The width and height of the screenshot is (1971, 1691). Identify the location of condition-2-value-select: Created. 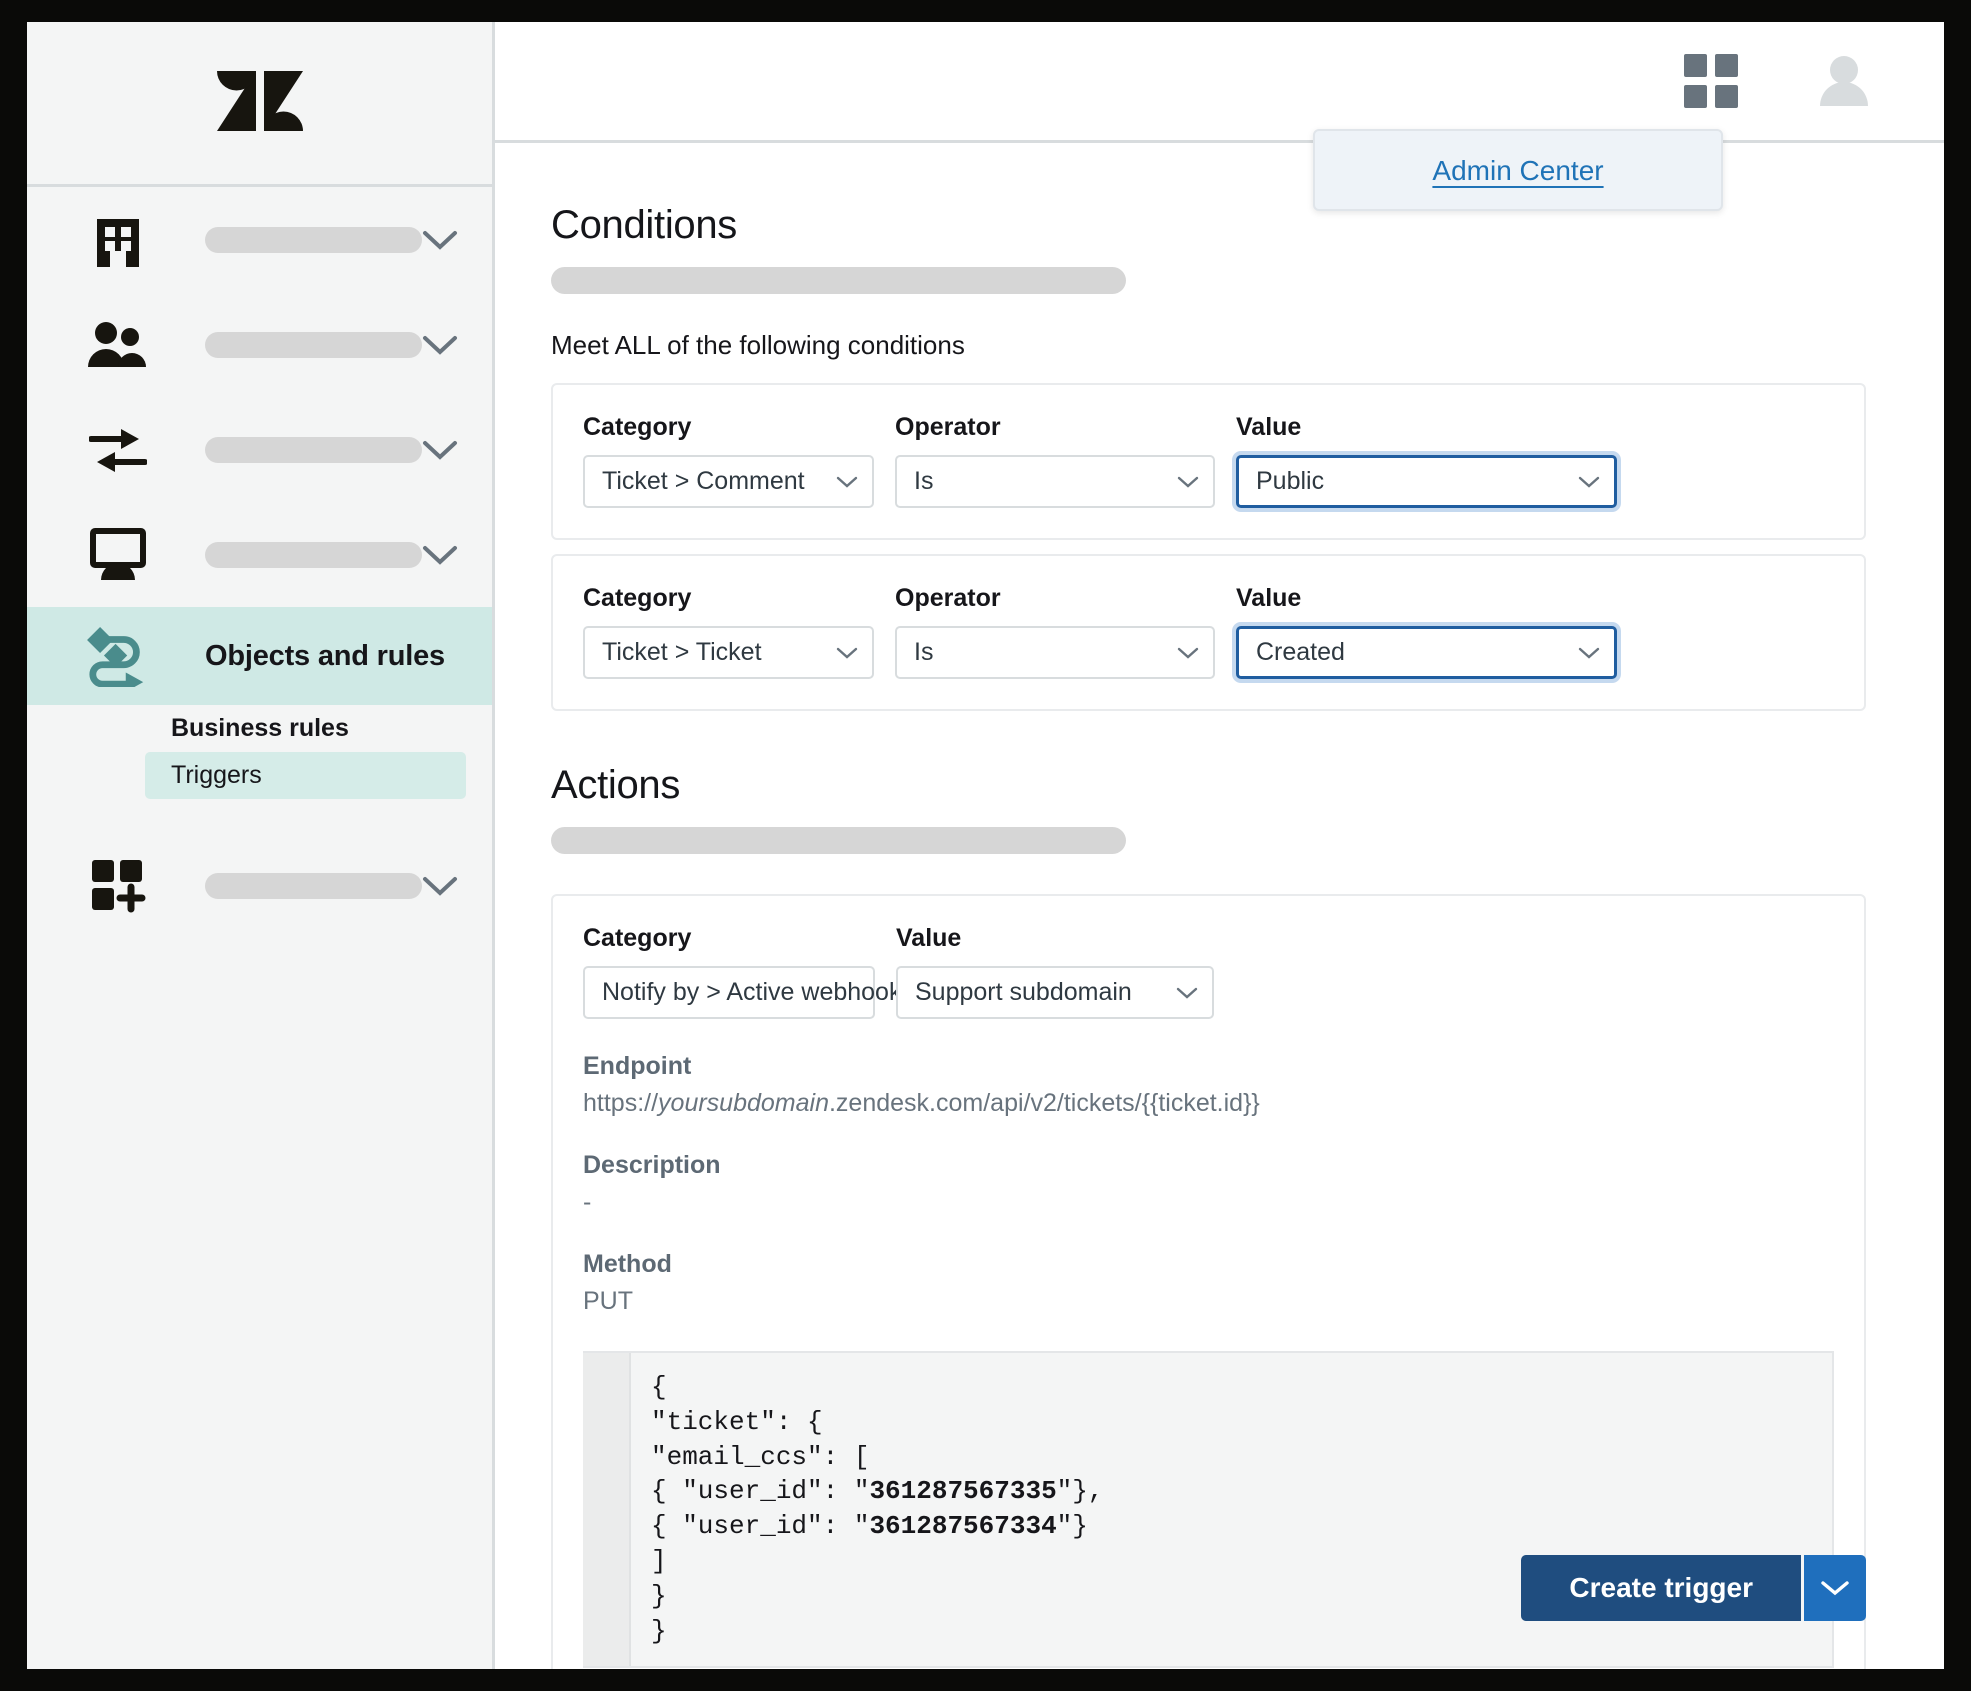
(1426, 652).